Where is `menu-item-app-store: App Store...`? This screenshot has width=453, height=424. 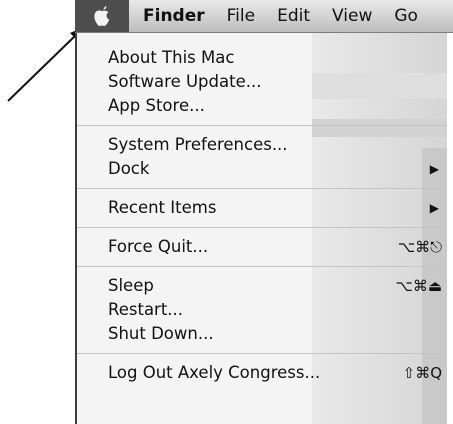
menu-item-app-store: App Store... is located at coordinates (262, 106).